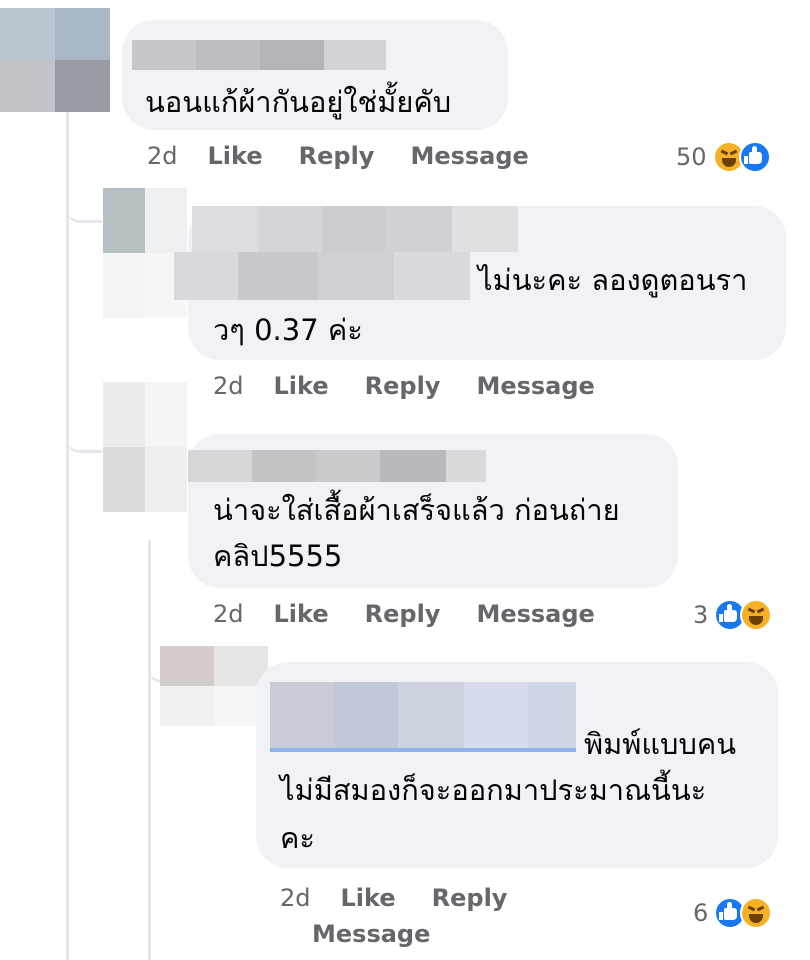  Describe the element at coordinates (701, 913) in the screenshot. I see `reaction-count: 6` at that location.